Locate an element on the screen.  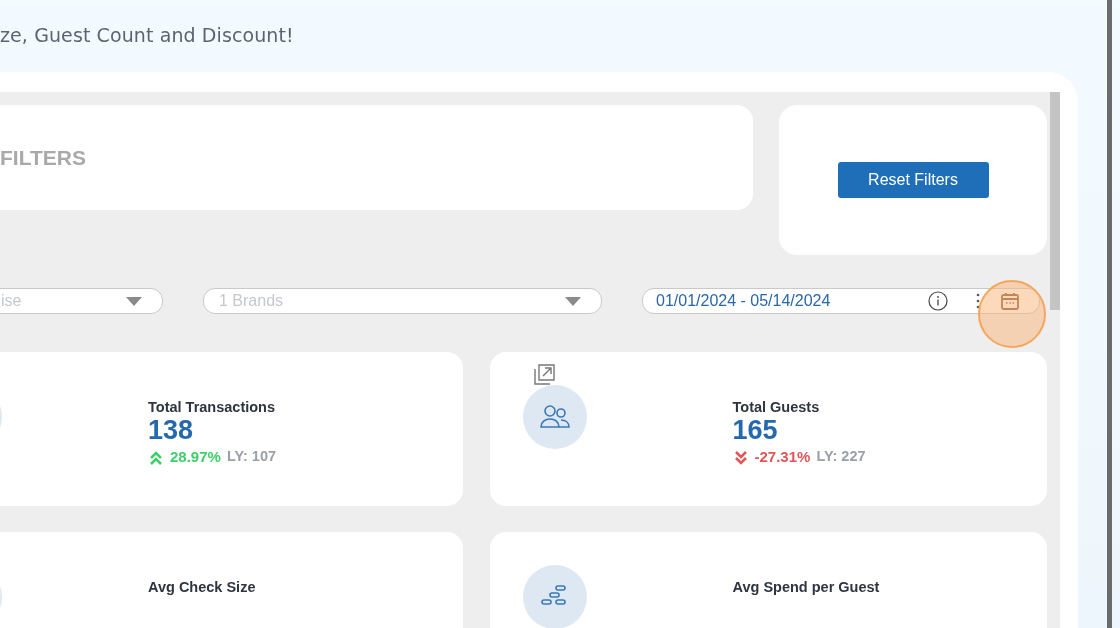
metric-value: 138 is located at coordinates (171, 430).